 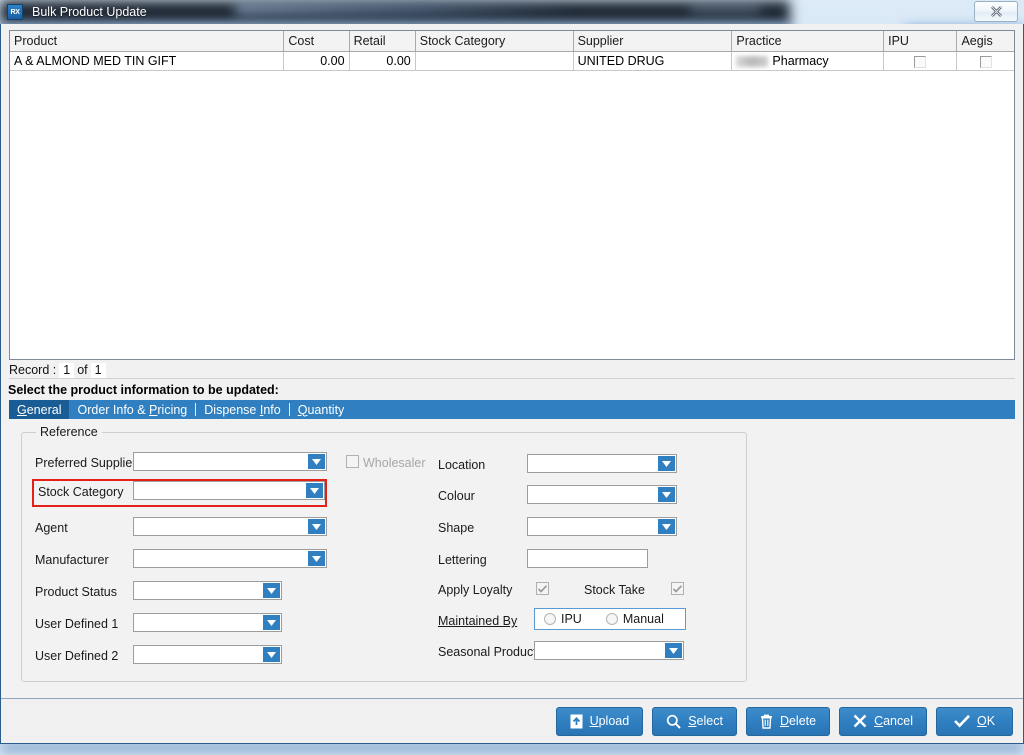 What do you see at coordinates (221, 526) in the screenshot?
I see `agent-value` at bounding box center [221, 526].